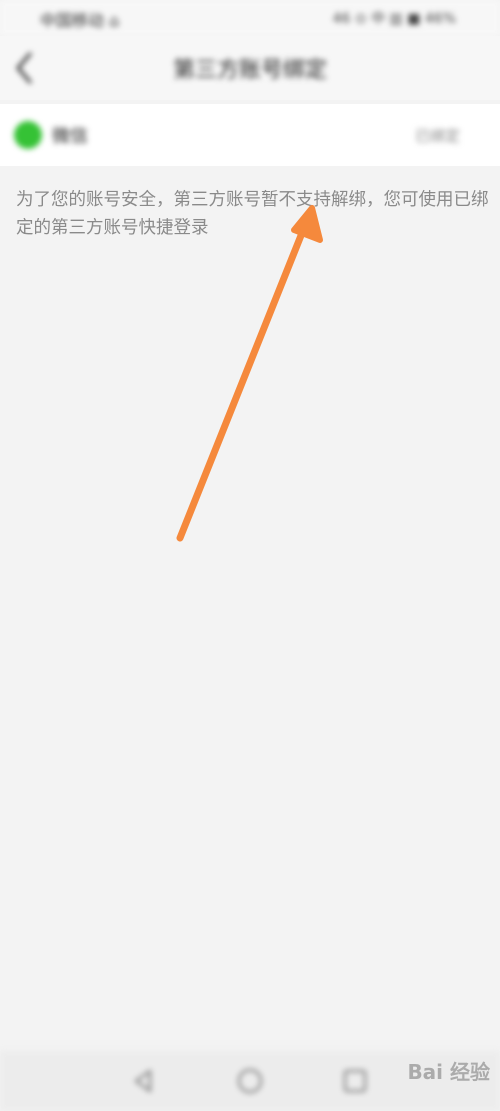 The width and height of the screenshot is (500, 1111). I want to click on baidu-jingyan-watermark: Bai 经验, so click(448, 1072).